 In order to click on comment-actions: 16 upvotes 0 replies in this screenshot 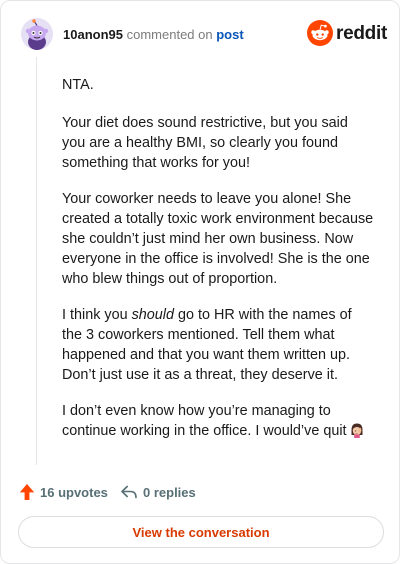, I will do `click(159, 492)`.